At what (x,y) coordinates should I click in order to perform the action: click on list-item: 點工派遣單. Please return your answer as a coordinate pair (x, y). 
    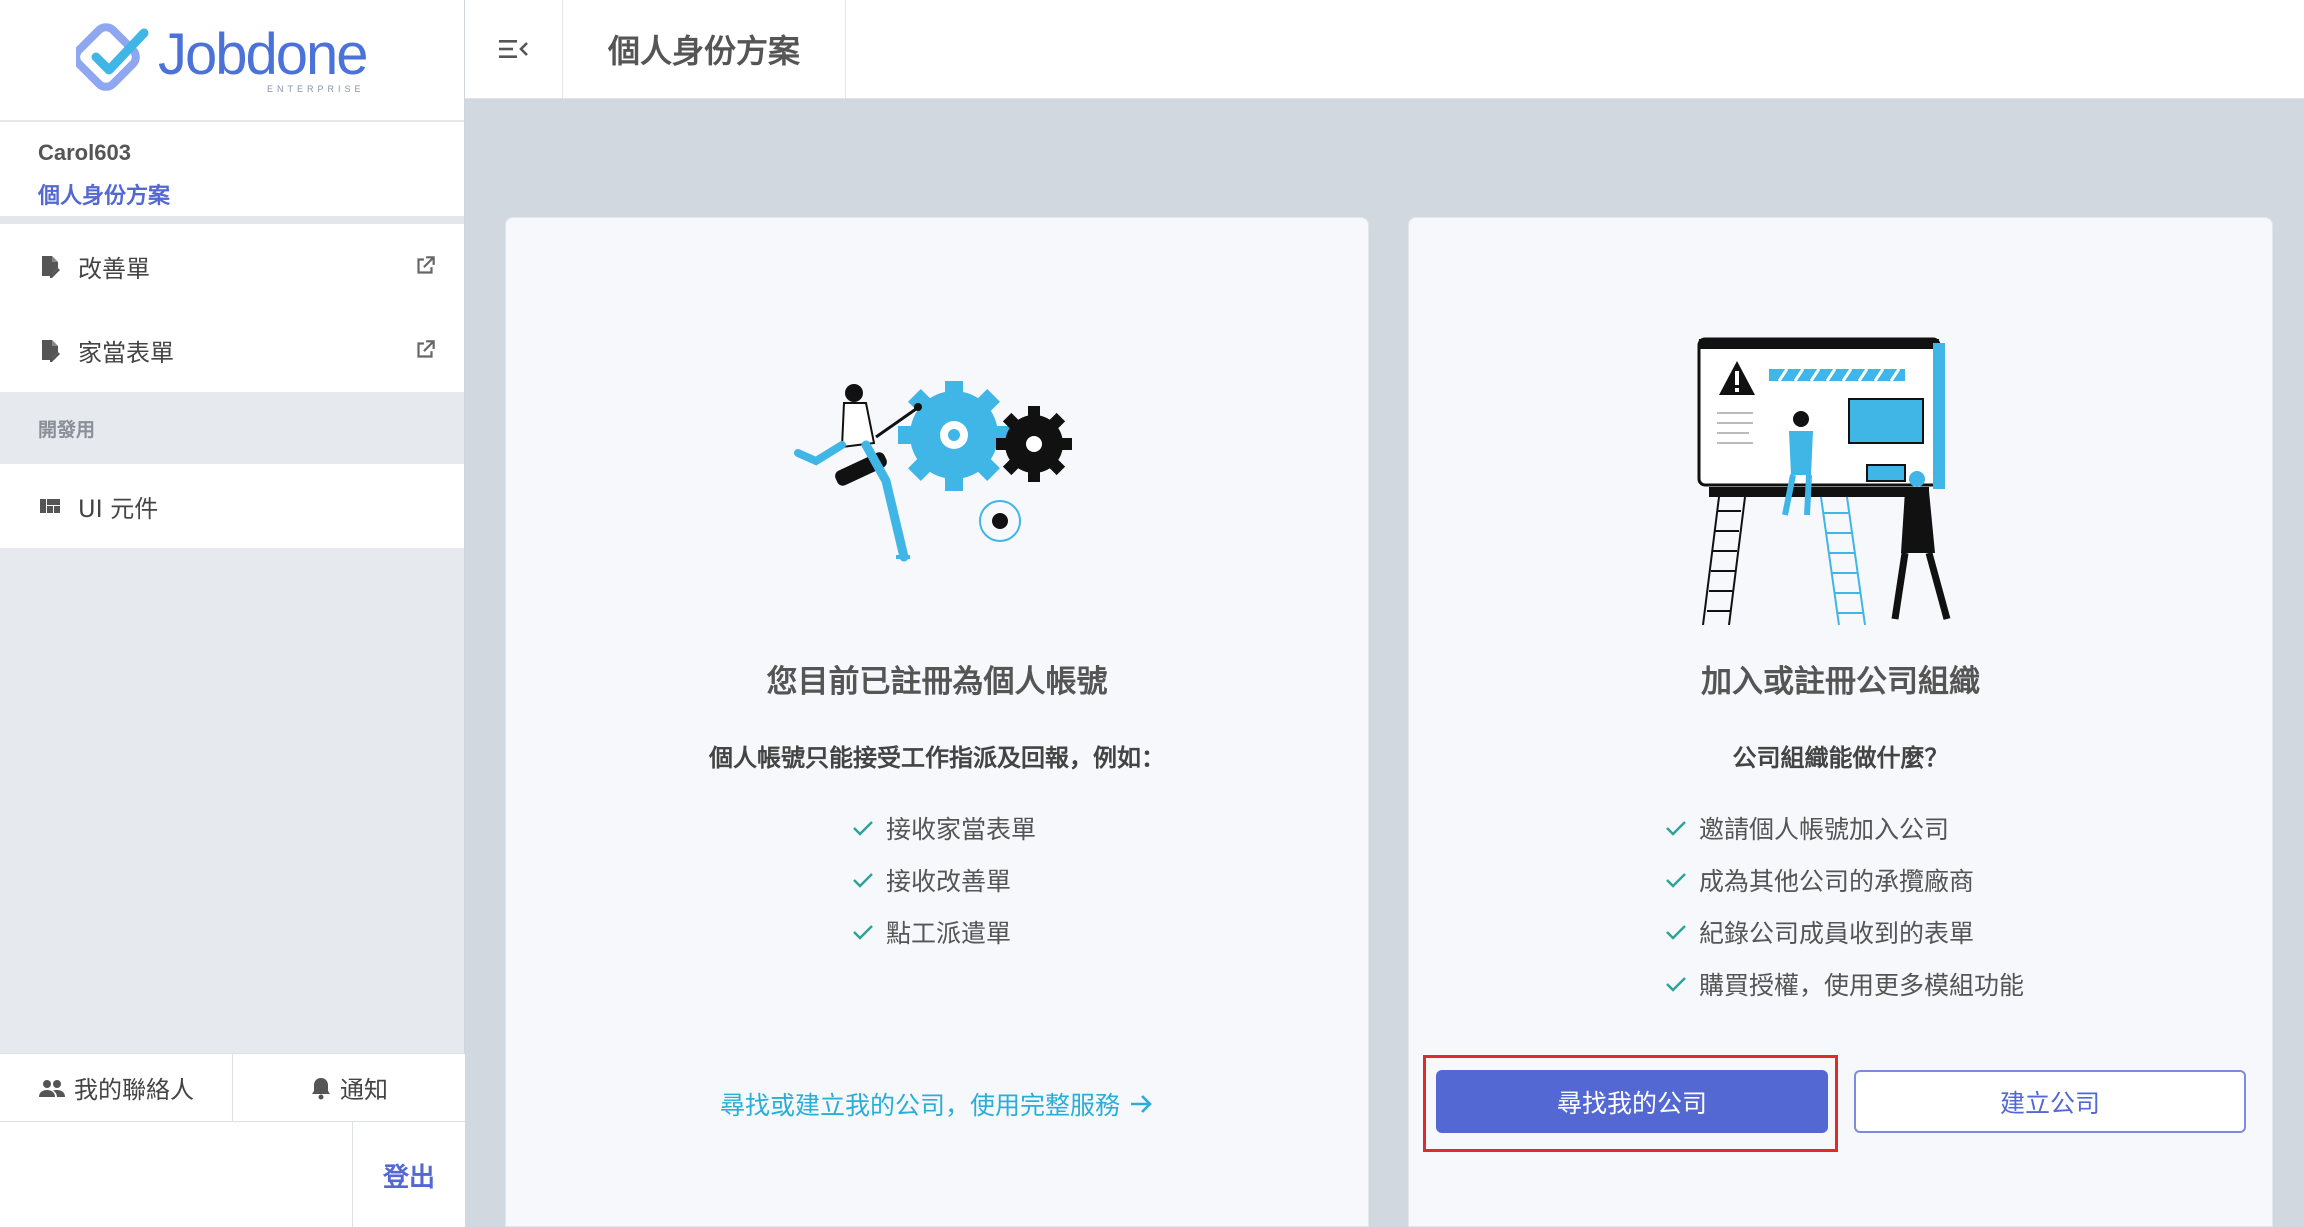
    Looking at the image, I should click on (943, 932).